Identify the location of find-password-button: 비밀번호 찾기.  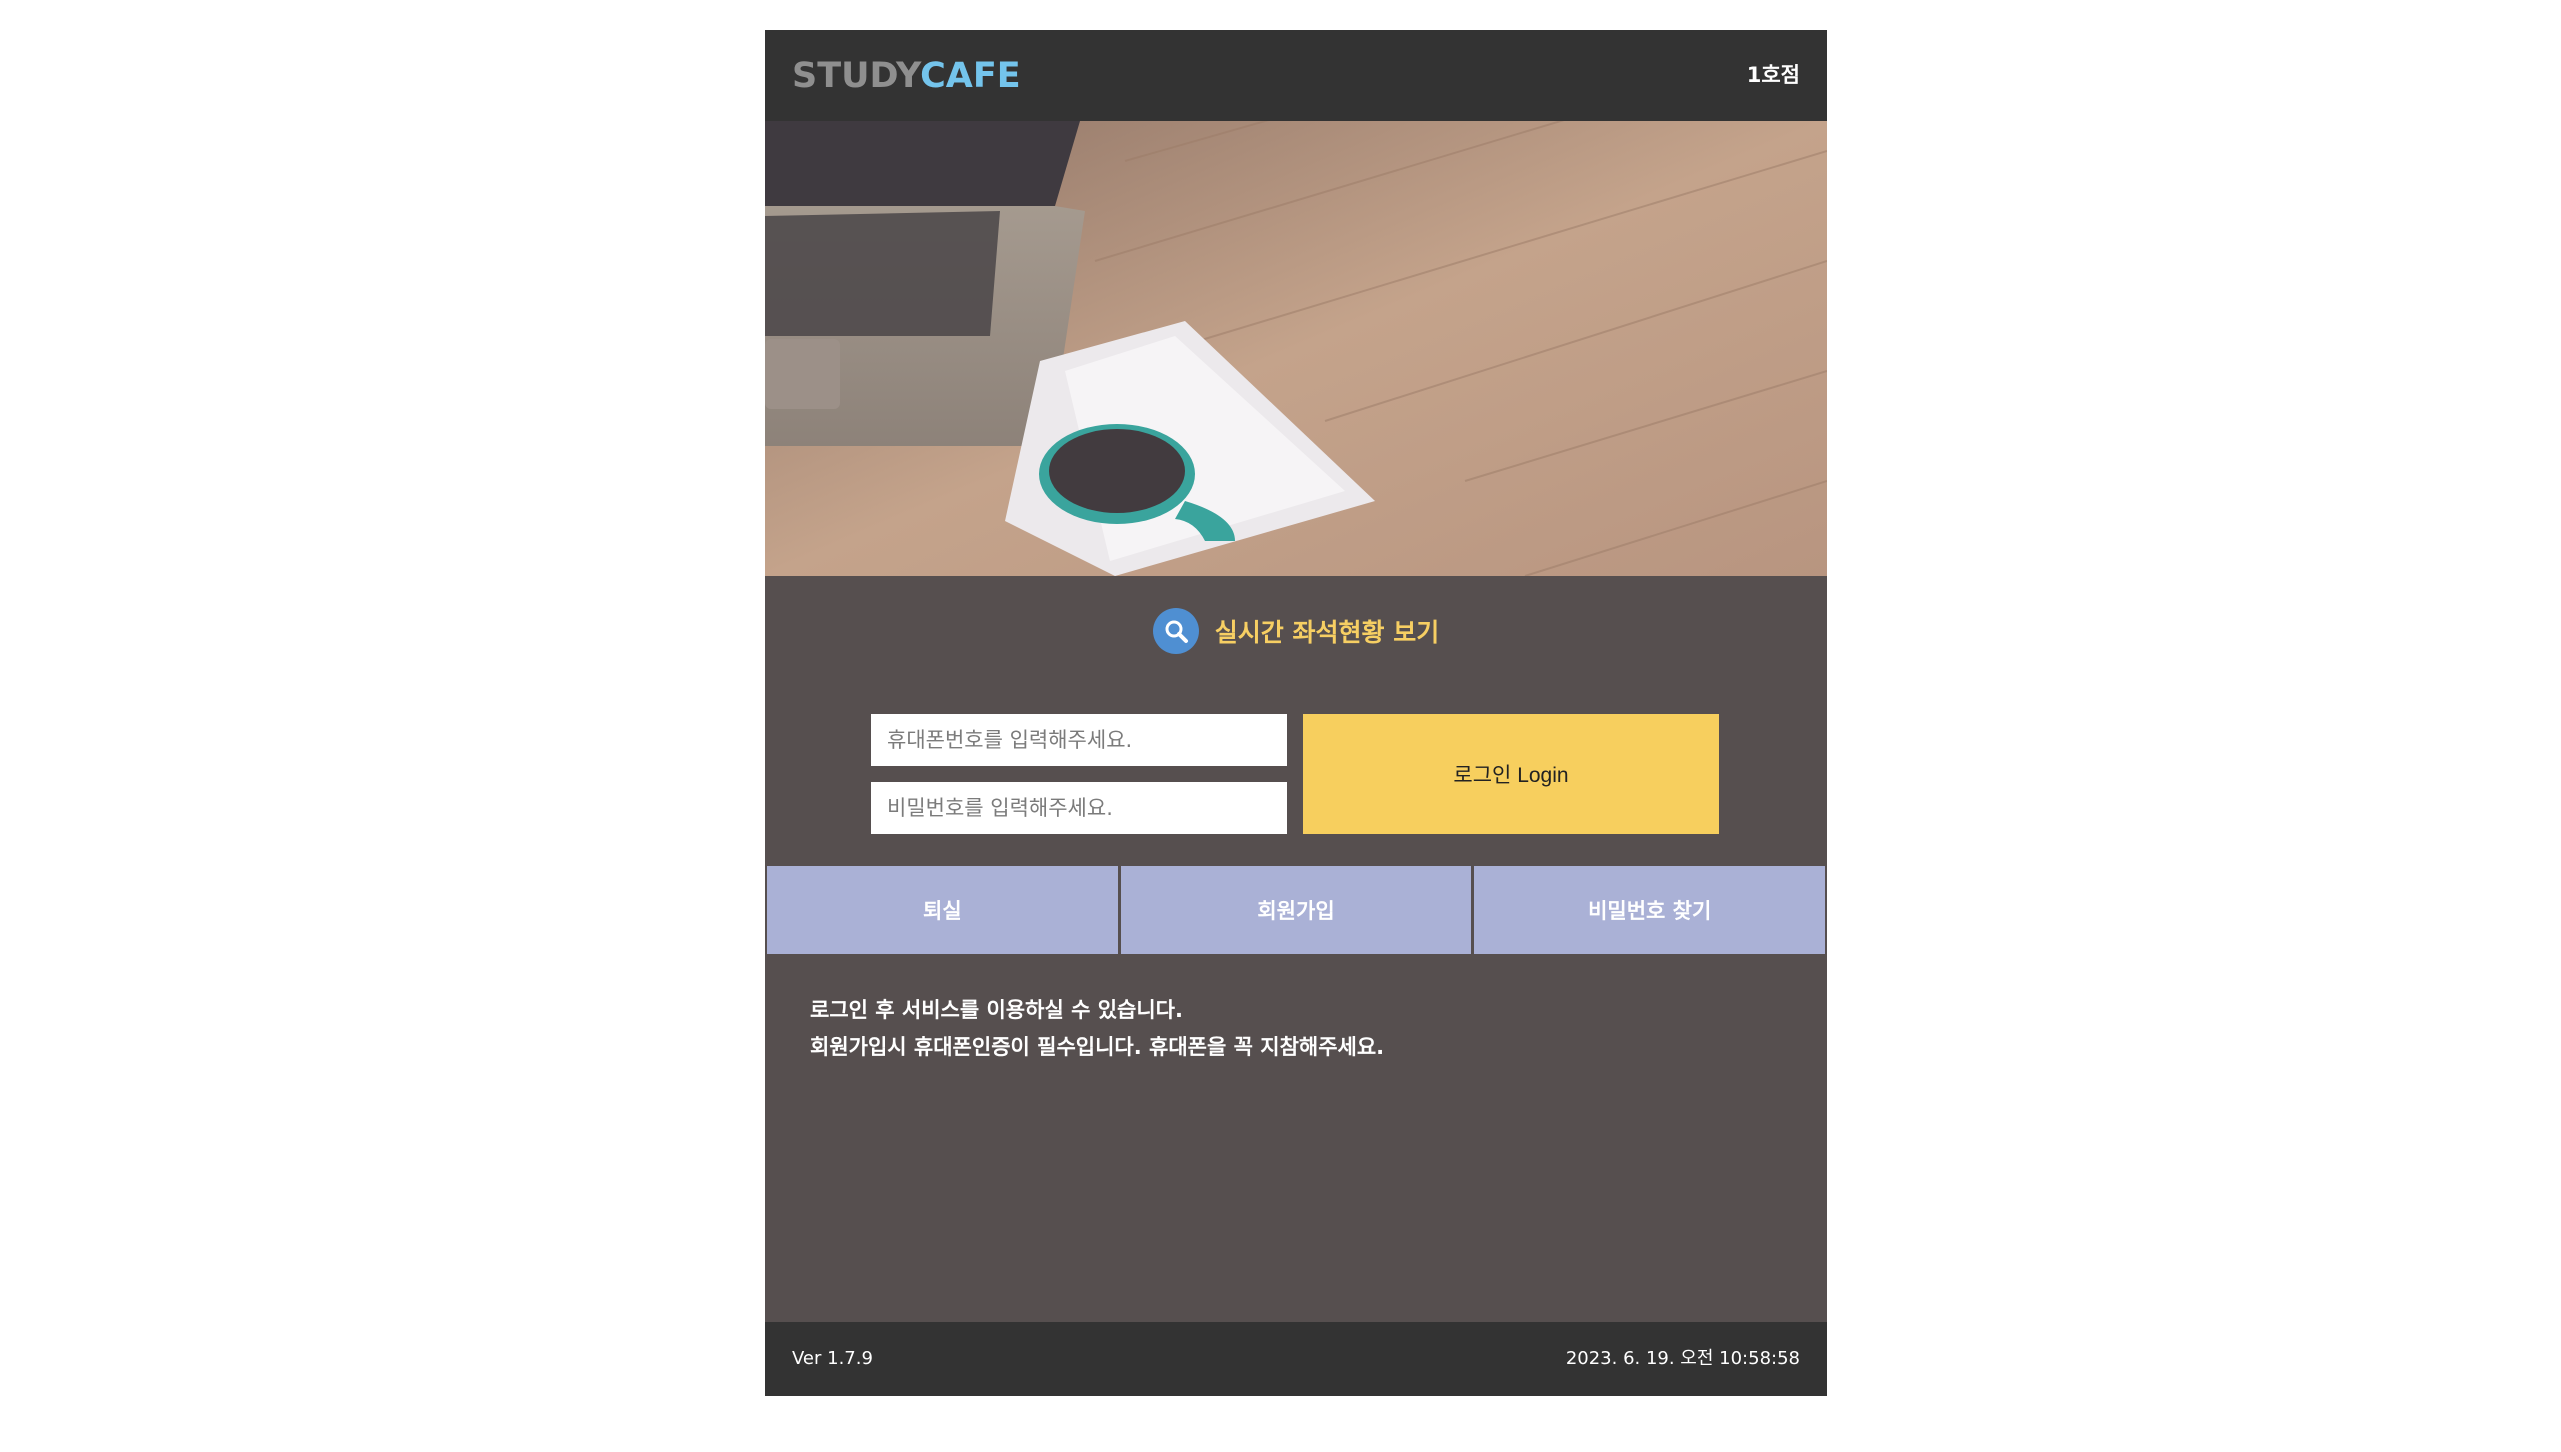
(1650, 910).